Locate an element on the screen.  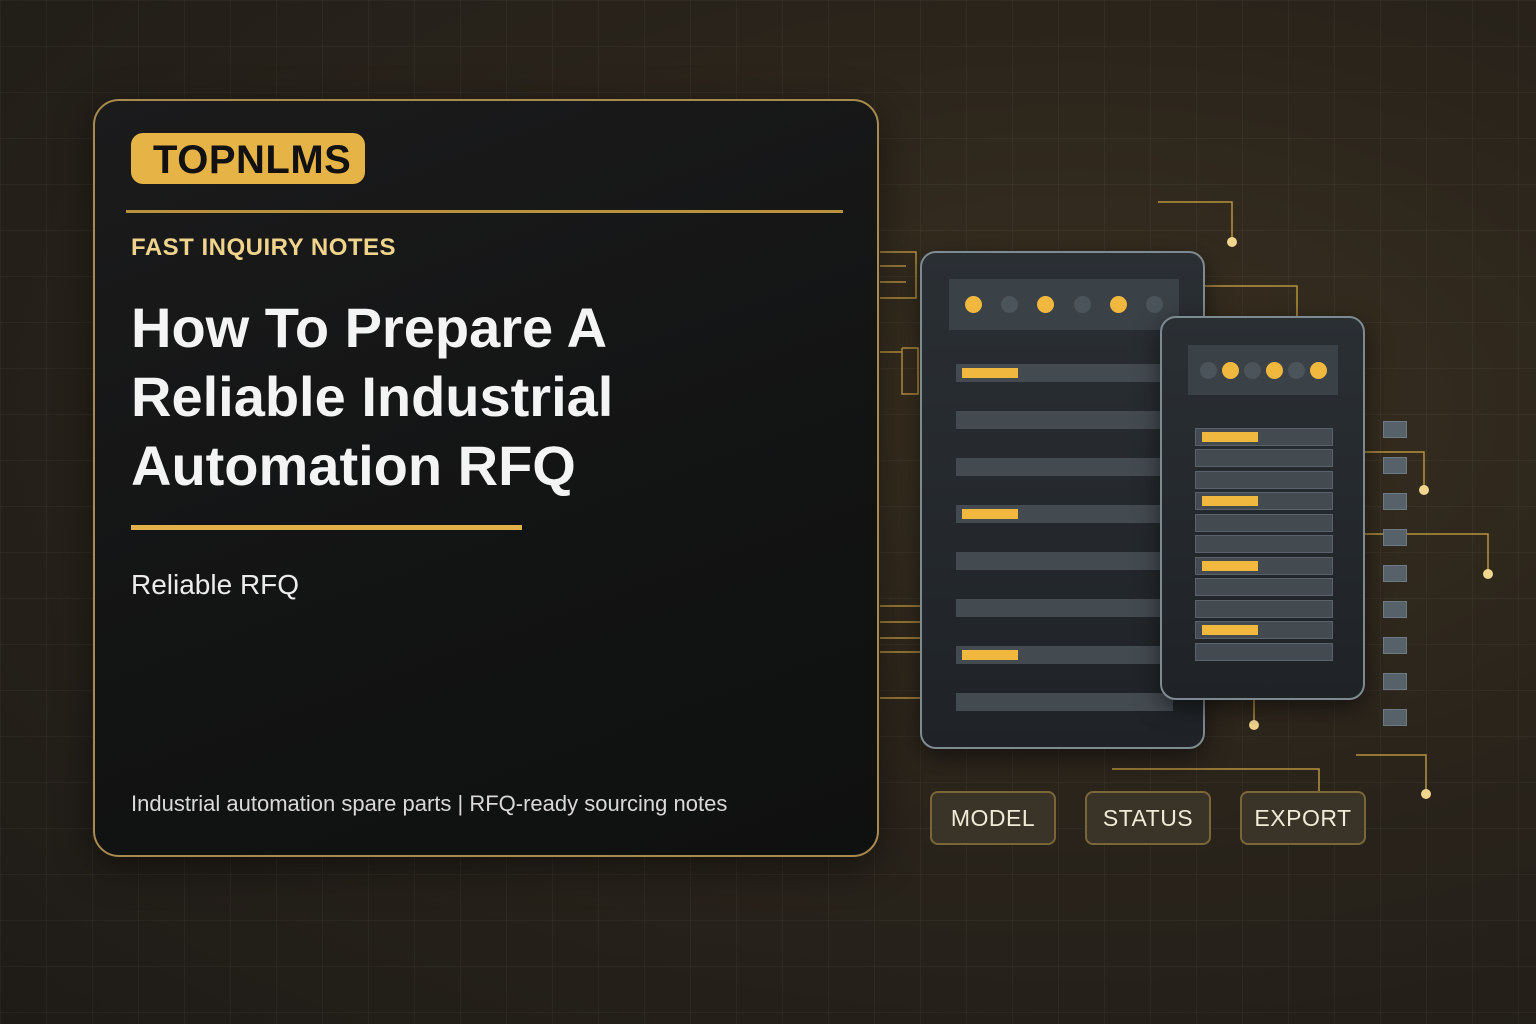
accent-divider is located at coordinates (326, 527).